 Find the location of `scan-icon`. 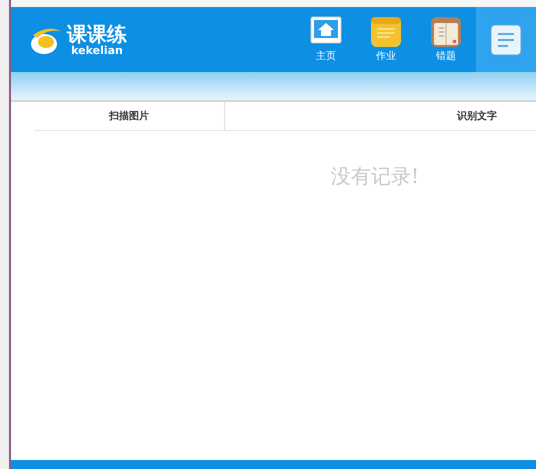

scan-icon is located at coordinates (506, 40).